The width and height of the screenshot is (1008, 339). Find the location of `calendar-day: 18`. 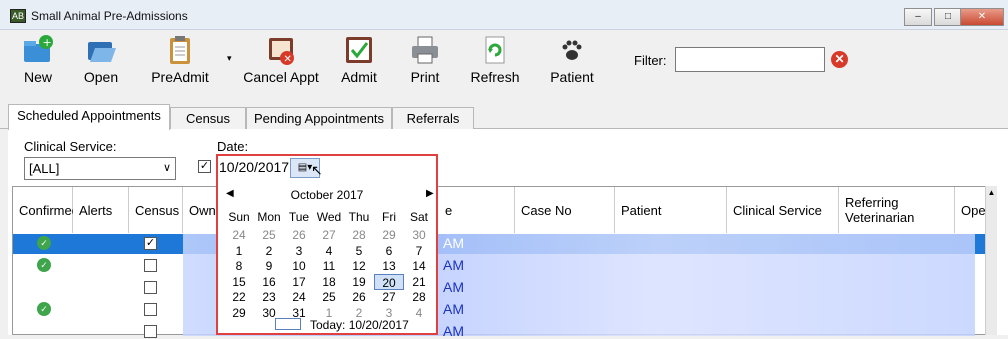

calendar-day: 18 is located at coordinates (329, 282).